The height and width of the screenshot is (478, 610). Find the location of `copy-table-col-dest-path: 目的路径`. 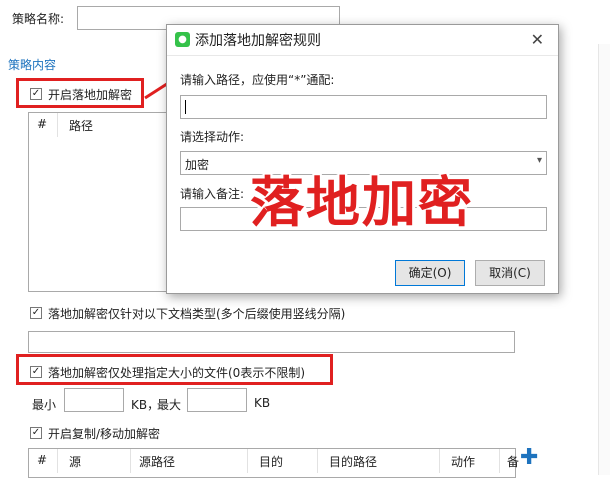

copy-table-col-dest-path: 目的路径 is located at coordinates (353, 462).